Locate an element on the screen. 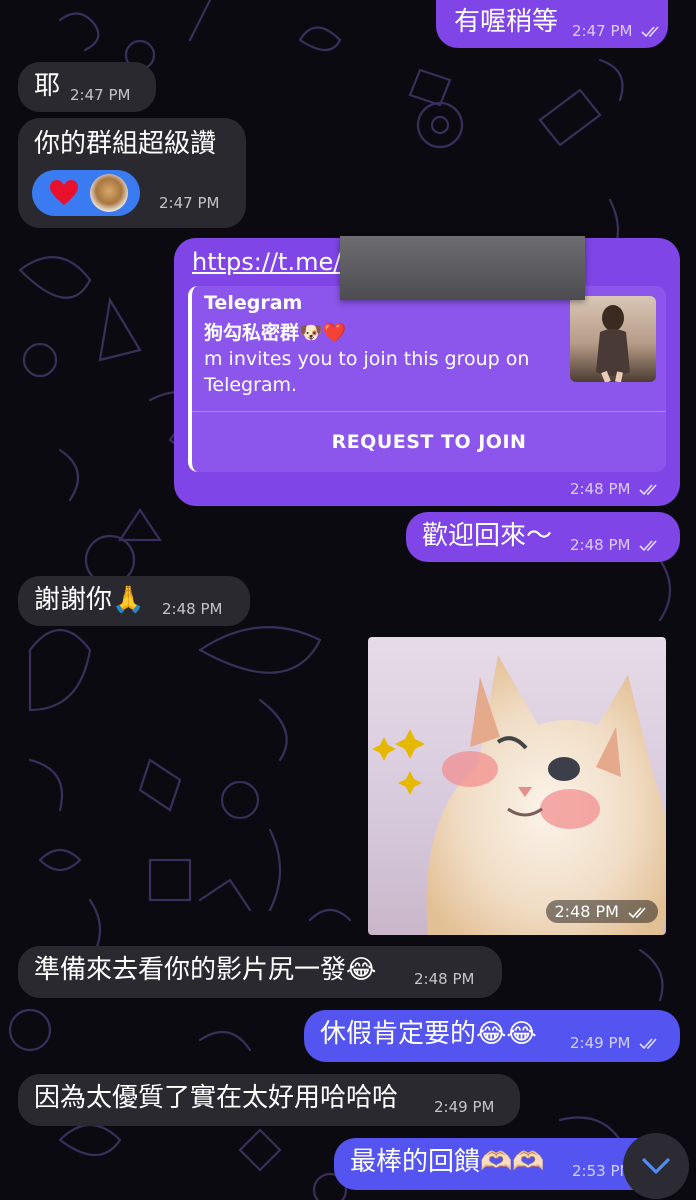  message-text: 耶 is located at coordinates (47, 86).